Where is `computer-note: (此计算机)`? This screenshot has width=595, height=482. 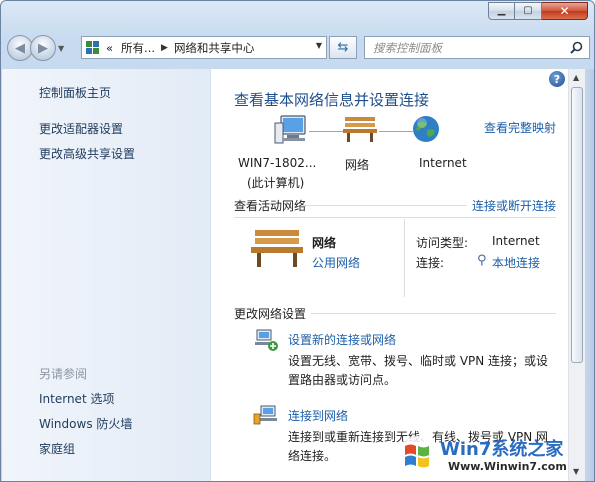 computer-note: (此计算机) is located at coordinates (276, 183).